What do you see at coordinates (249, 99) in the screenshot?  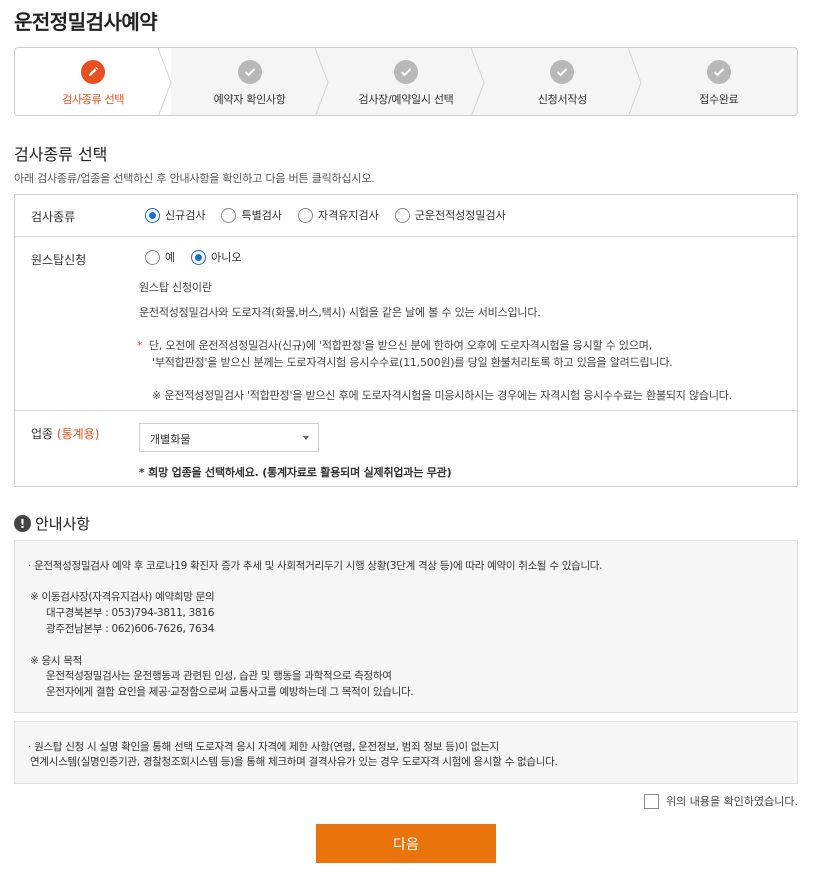 I see `step-label: 예약자 확인사항` at bounding box center [249, 99].